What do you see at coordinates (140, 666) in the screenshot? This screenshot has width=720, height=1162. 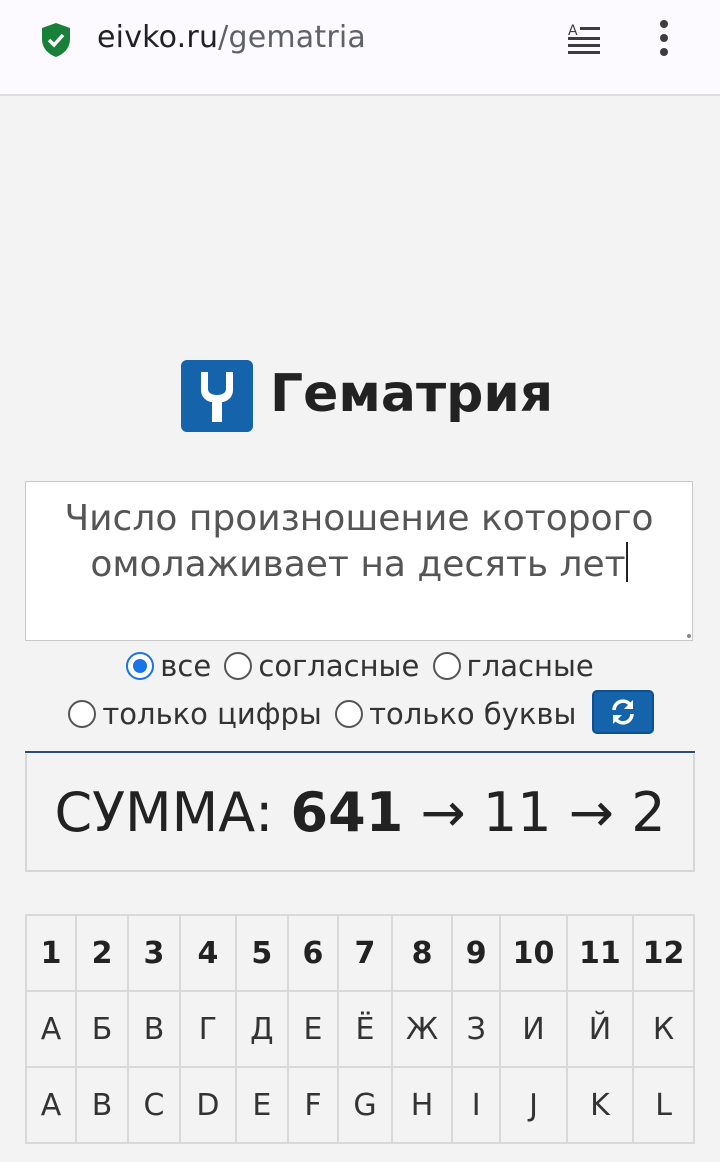 I see `radio-all` at bounding box center [140, 666].